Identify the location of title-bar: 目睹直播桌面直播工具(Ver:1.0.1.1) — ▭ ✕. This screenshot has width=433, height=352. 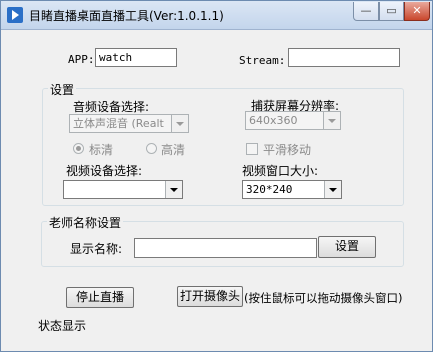
(216, 15).